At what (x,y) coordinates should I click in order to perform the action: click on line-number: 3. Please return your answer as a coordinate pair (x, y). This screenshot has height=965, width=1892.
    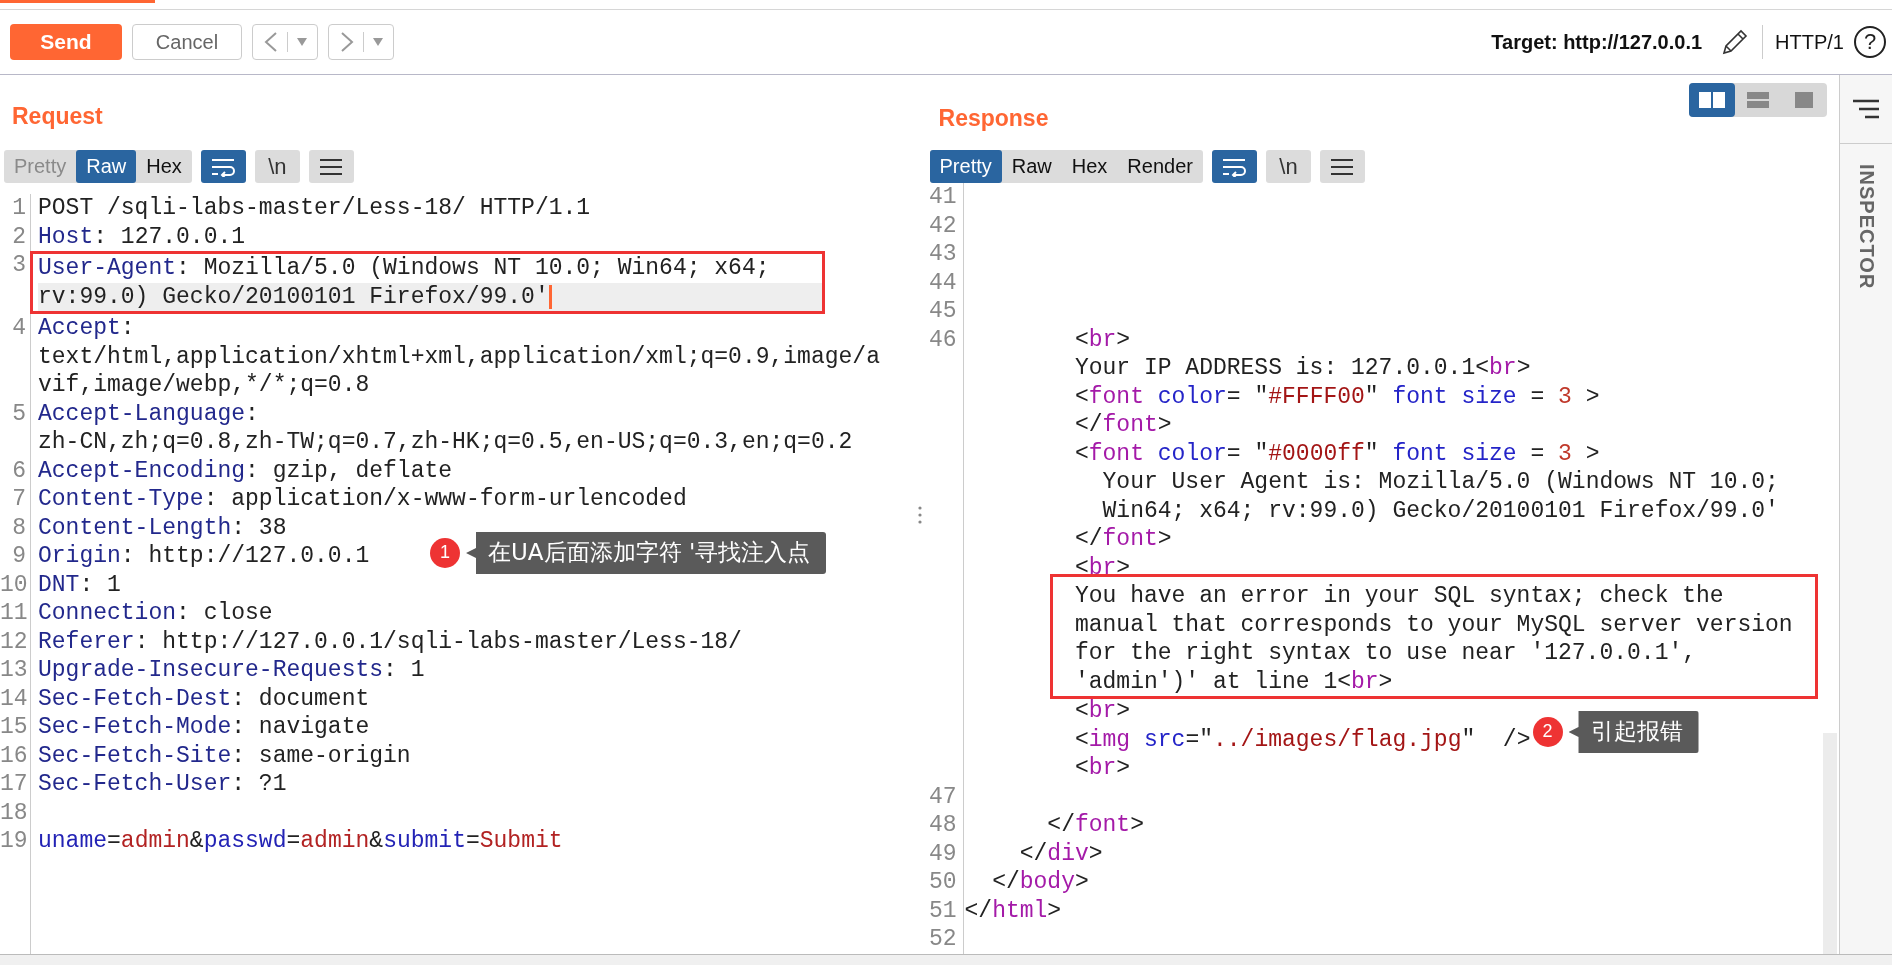
    Looking at the image, I should click on (19, 265).